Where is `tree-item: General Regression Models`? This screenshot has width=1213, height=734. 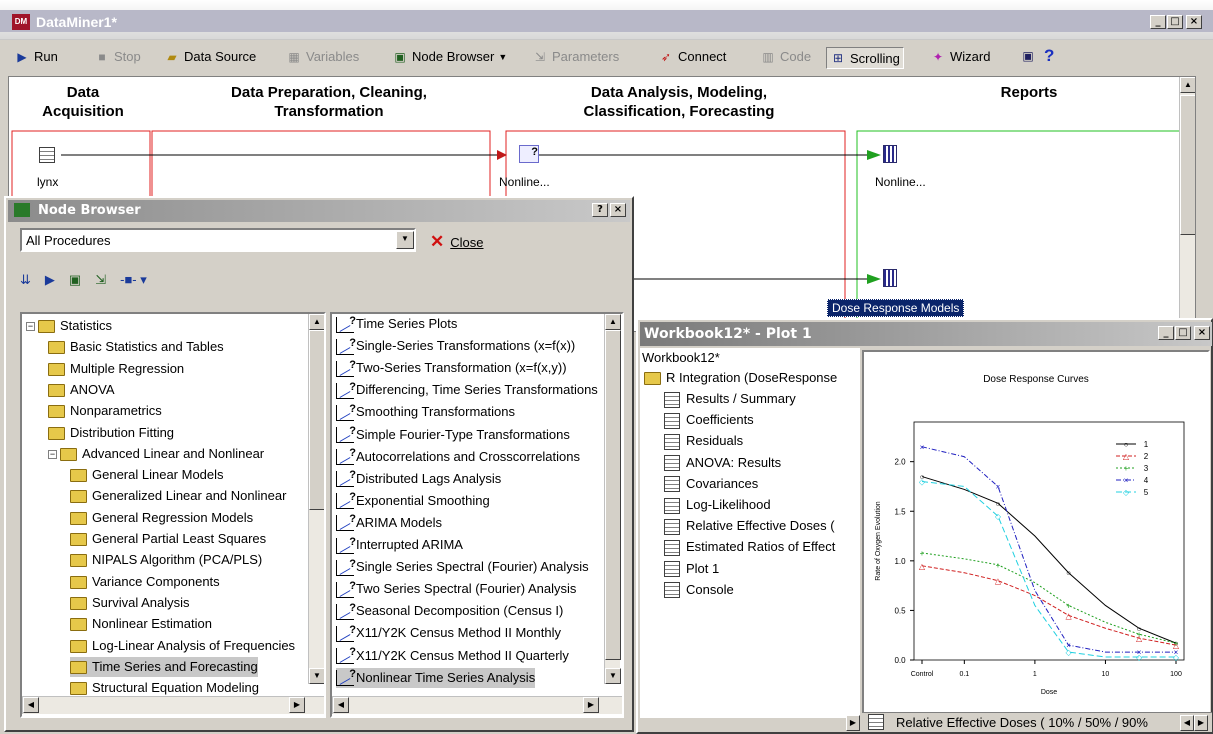 tree-item: General Regression Models is located at coordinates (161, 518).